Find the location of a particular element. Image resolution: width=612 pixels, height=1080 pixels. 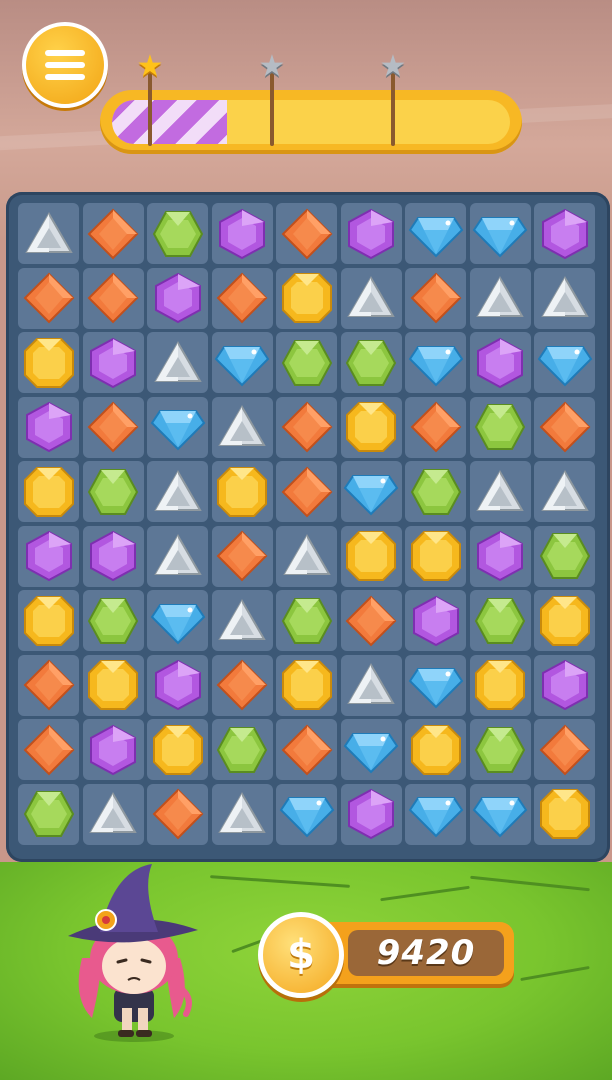

star-empty-icon: ★ is located at coordinates (393, 66).